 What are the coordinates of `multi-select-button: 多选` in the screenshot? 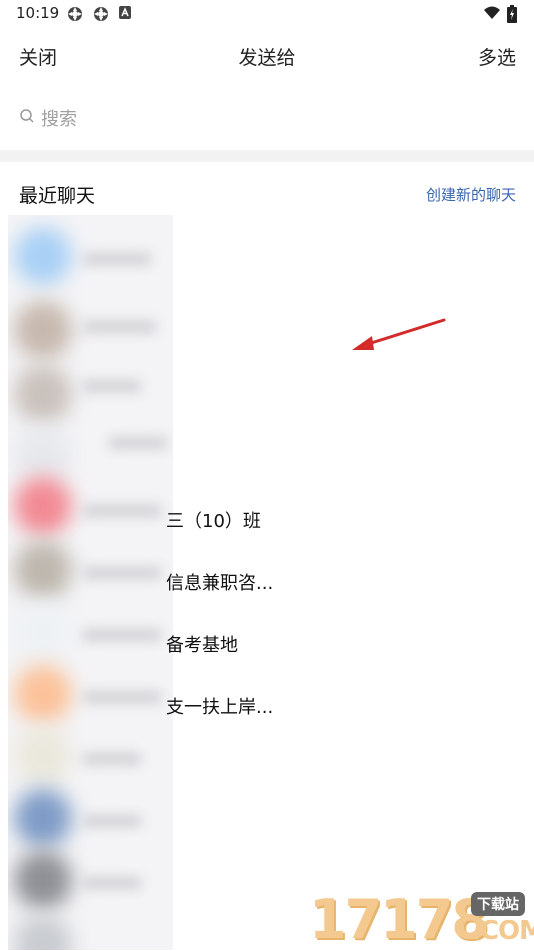 It's located at (497, 56).